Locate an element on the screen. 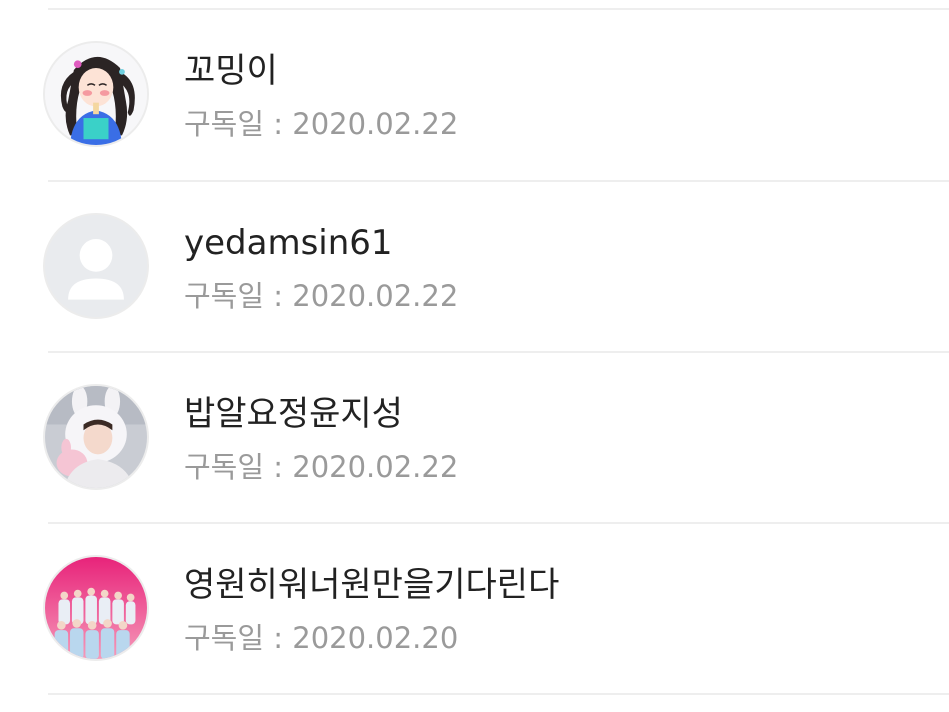  group-photo-icon is located at coordinates (96, 608).